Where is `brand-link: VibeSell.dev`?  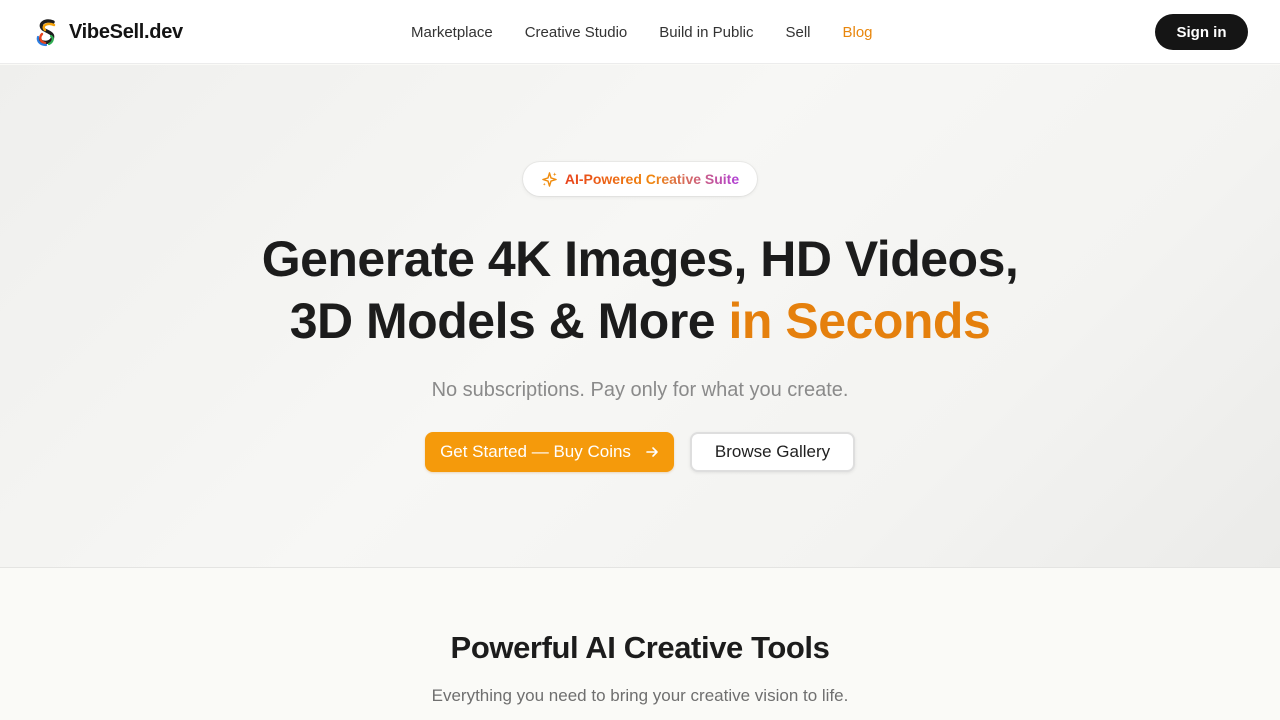
brand-link: VibeSell.dev is located at coordinates (108, 32).